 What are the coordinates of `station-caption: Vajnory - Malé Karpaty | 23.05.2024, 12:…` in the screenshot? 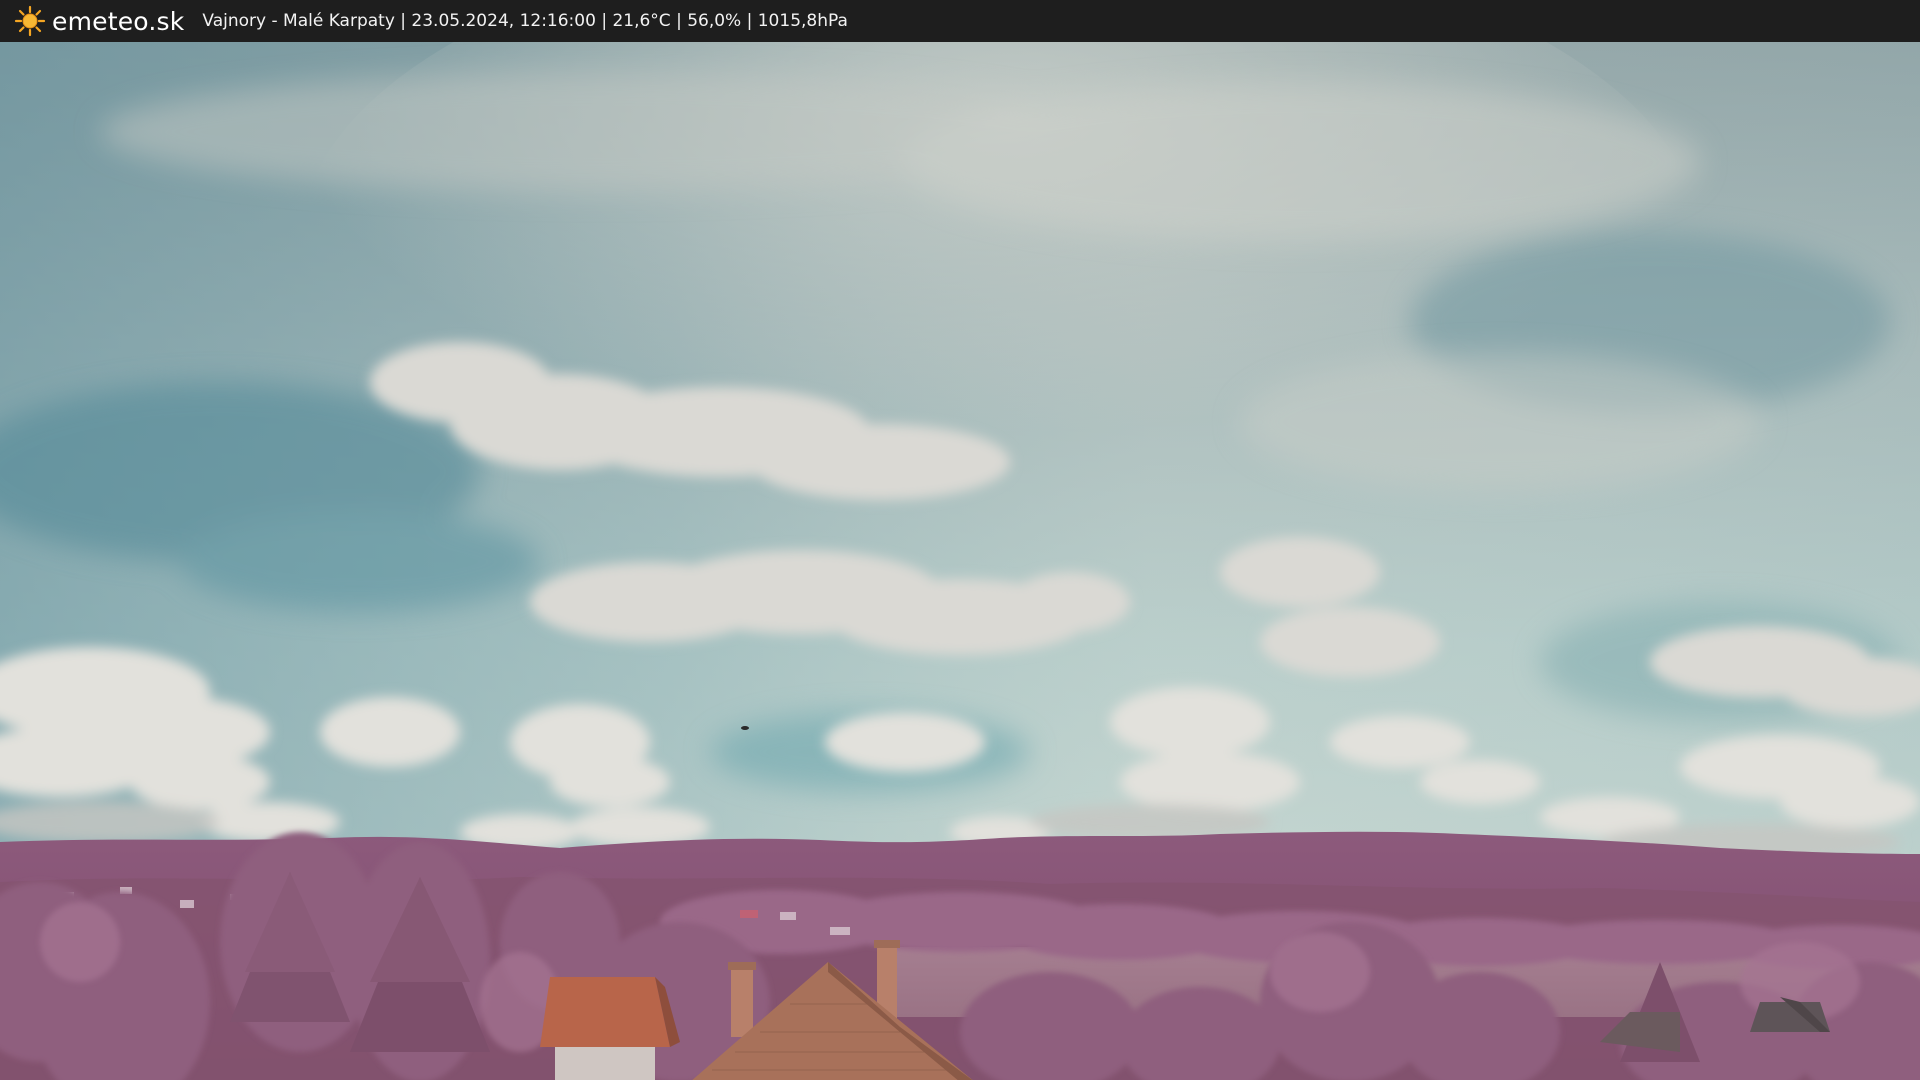 It's located at (525, 21).